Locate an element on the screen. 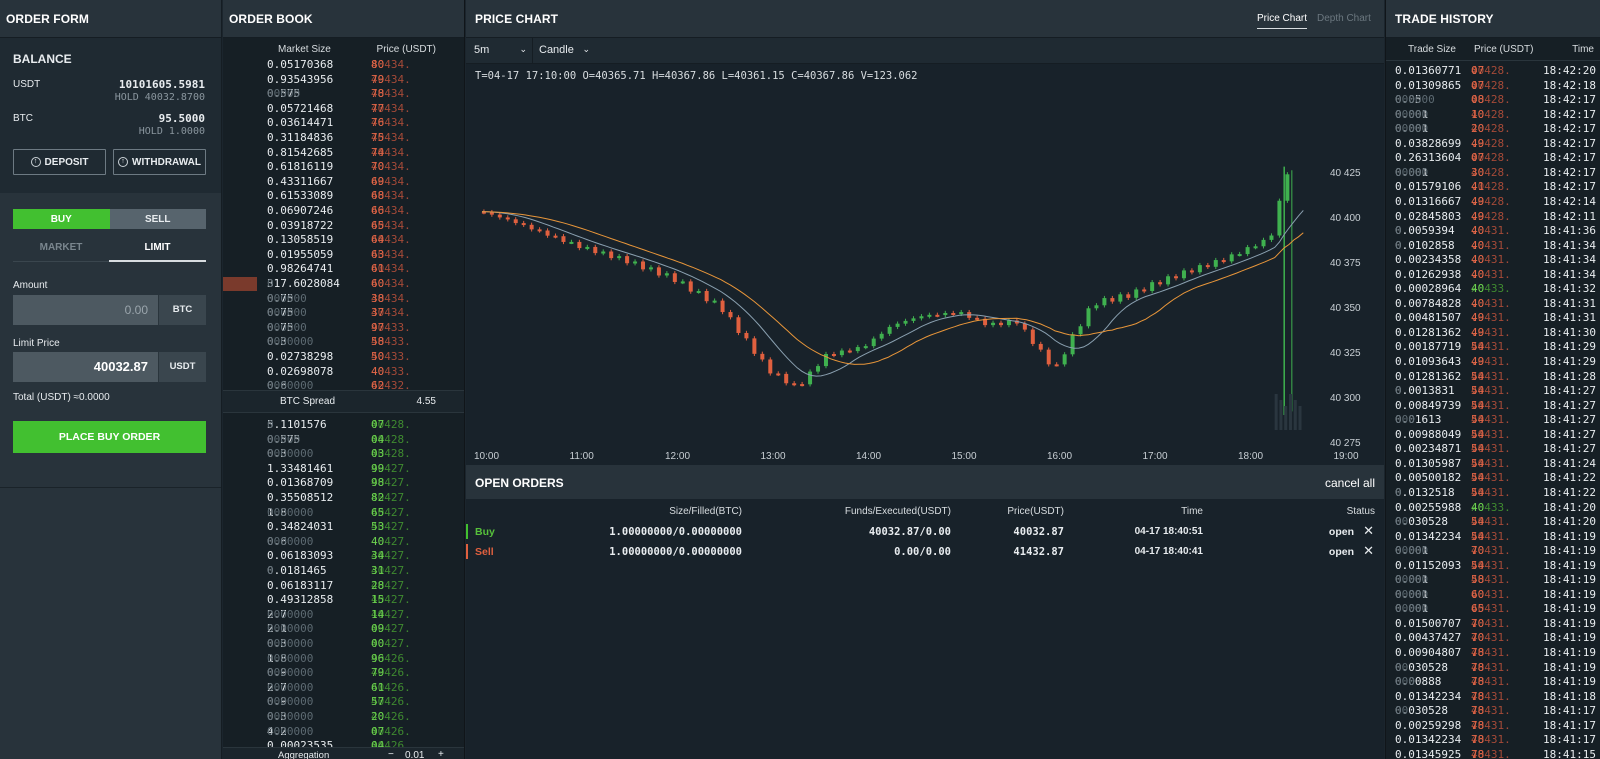  limit-tab: LIMIT is located at coordinates (157, 251).